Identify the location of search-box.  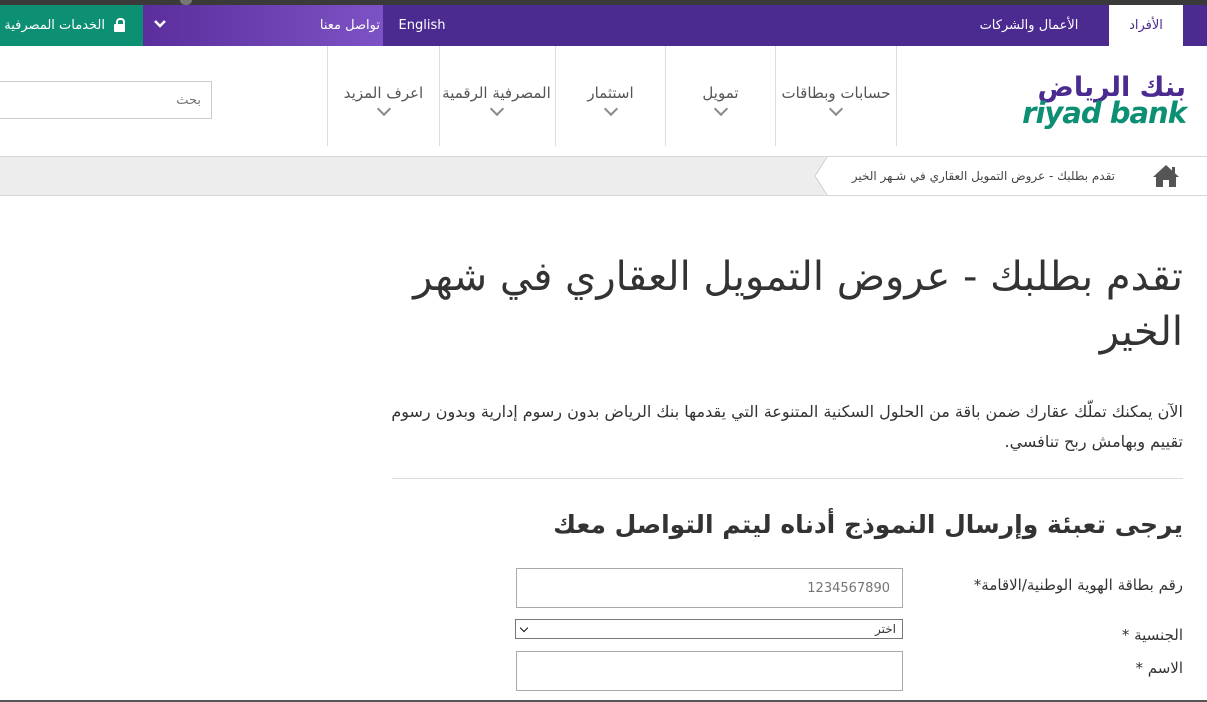
(106, 100).